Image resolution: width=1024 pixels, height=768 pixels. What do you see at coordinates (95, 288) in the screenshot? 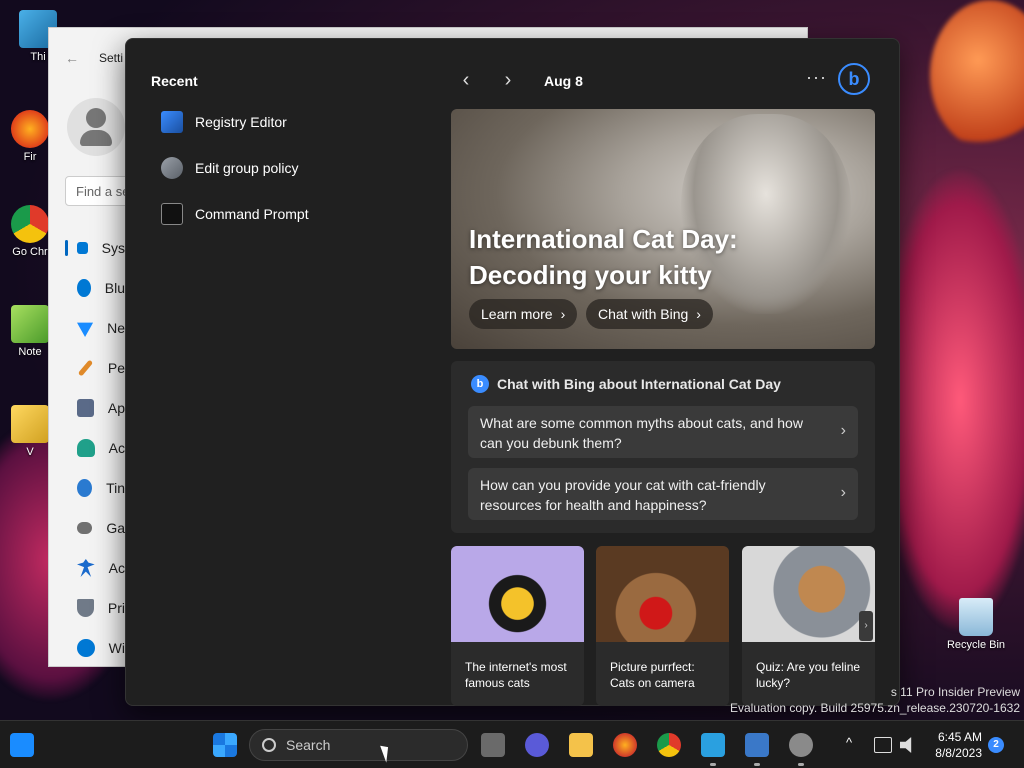
I see `nav-item-bluetooth: Blu` at bounding box center [95, 288].